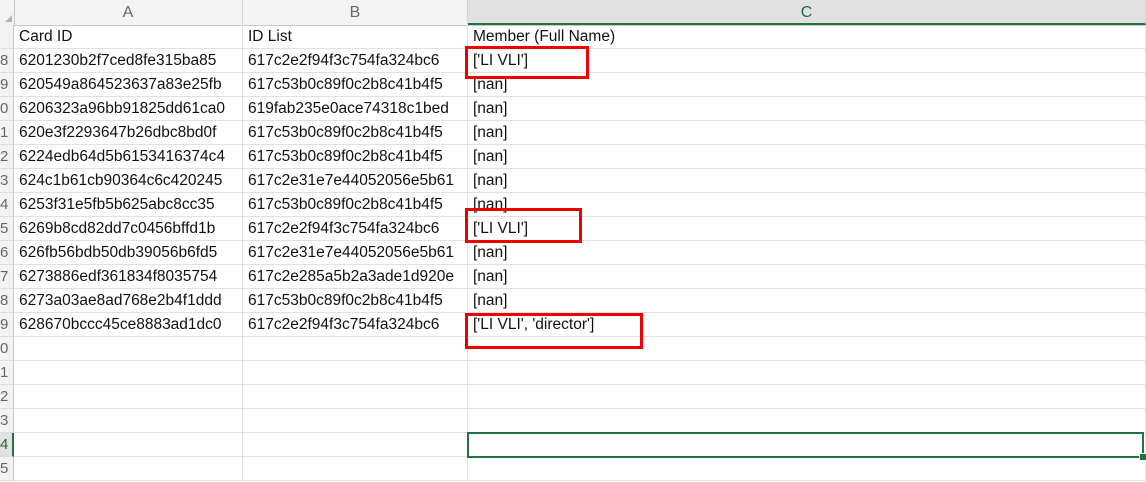 This screenshot has width=1146, height=482. I want to click on cell-b: 619fab235e0ace74318c1bed, so click(355, 109).